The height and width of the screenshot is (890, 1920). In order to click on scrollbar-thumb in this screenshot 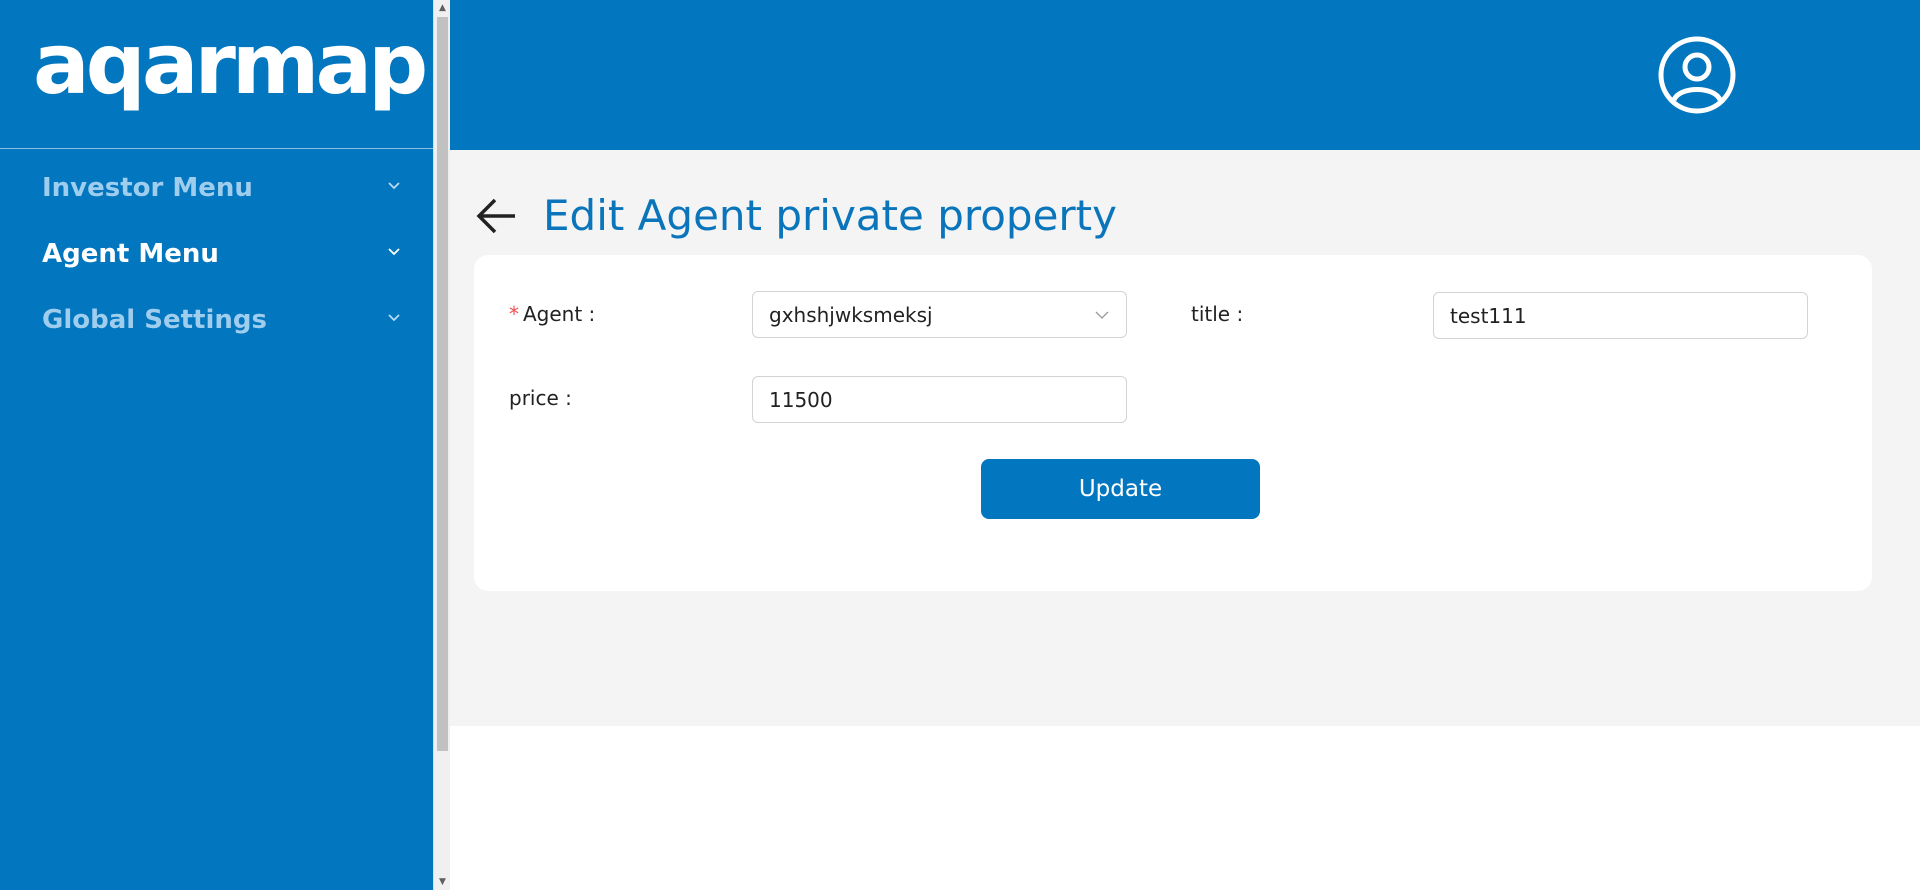, I will do `click(442, 384)`.